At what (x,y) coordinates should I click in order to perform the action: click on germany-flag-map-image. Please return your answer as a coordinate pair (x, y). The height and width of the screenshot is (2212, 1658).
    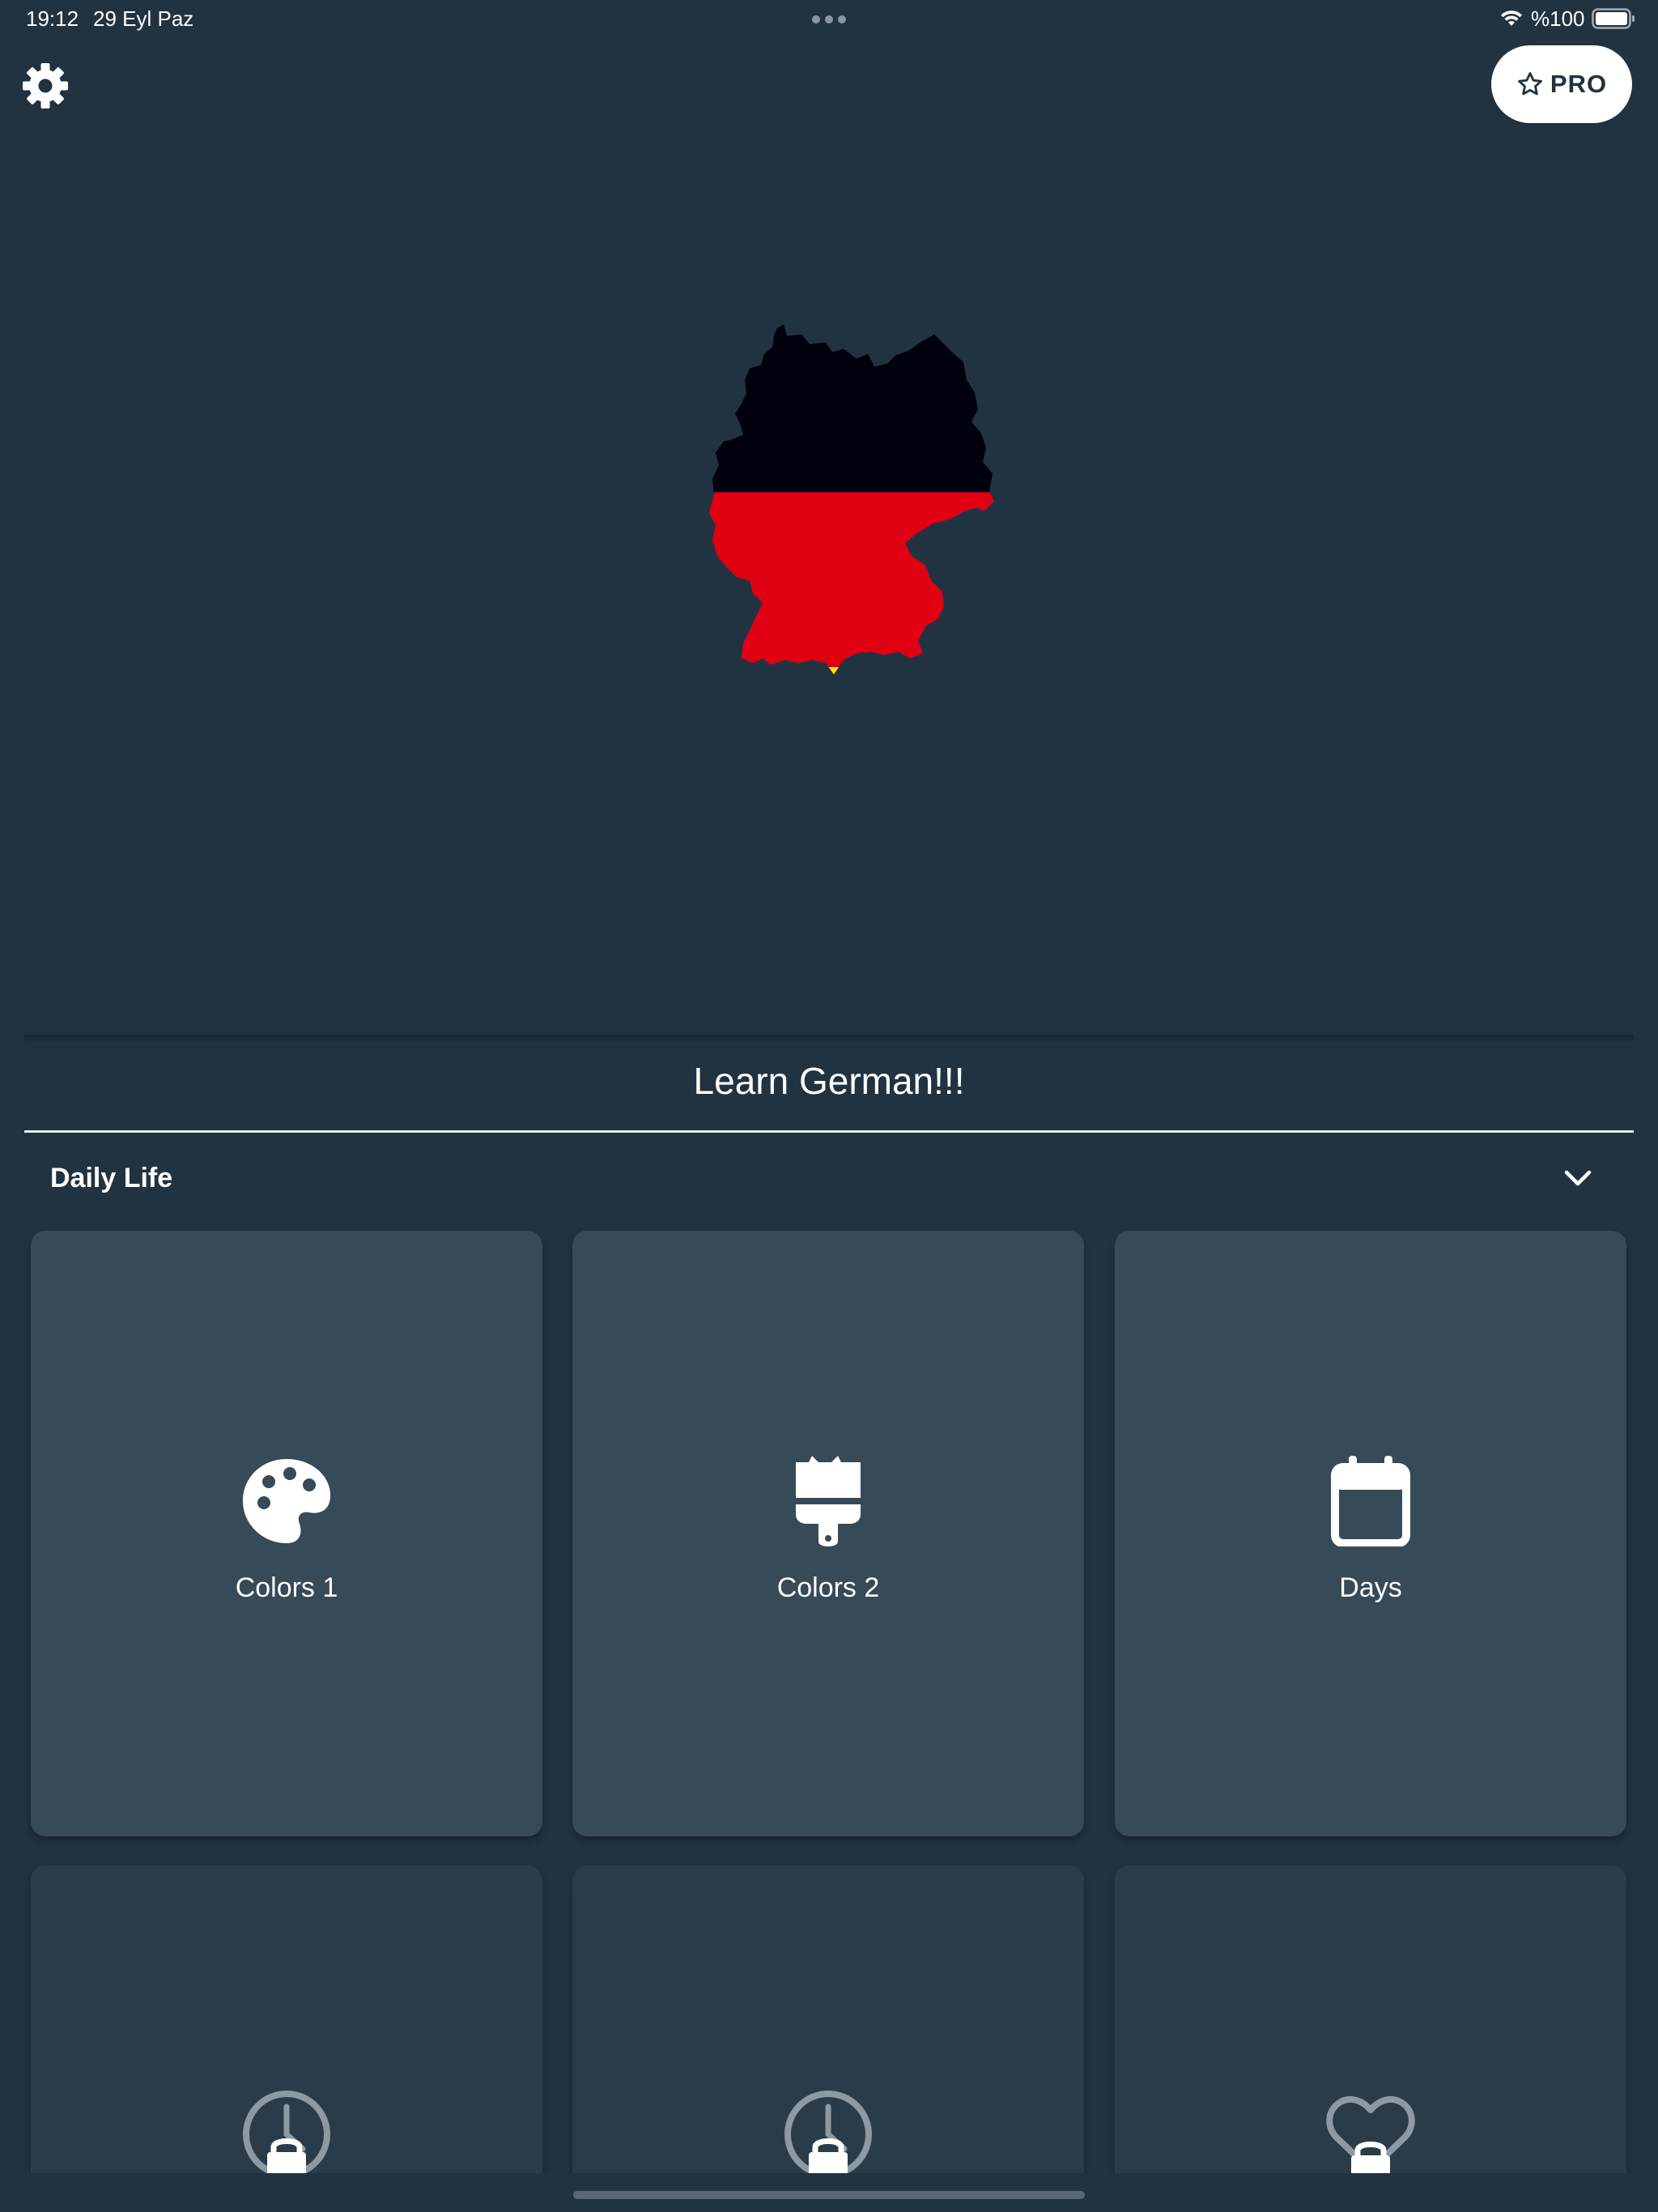
    Looking at the image, I should click on (851, 500).